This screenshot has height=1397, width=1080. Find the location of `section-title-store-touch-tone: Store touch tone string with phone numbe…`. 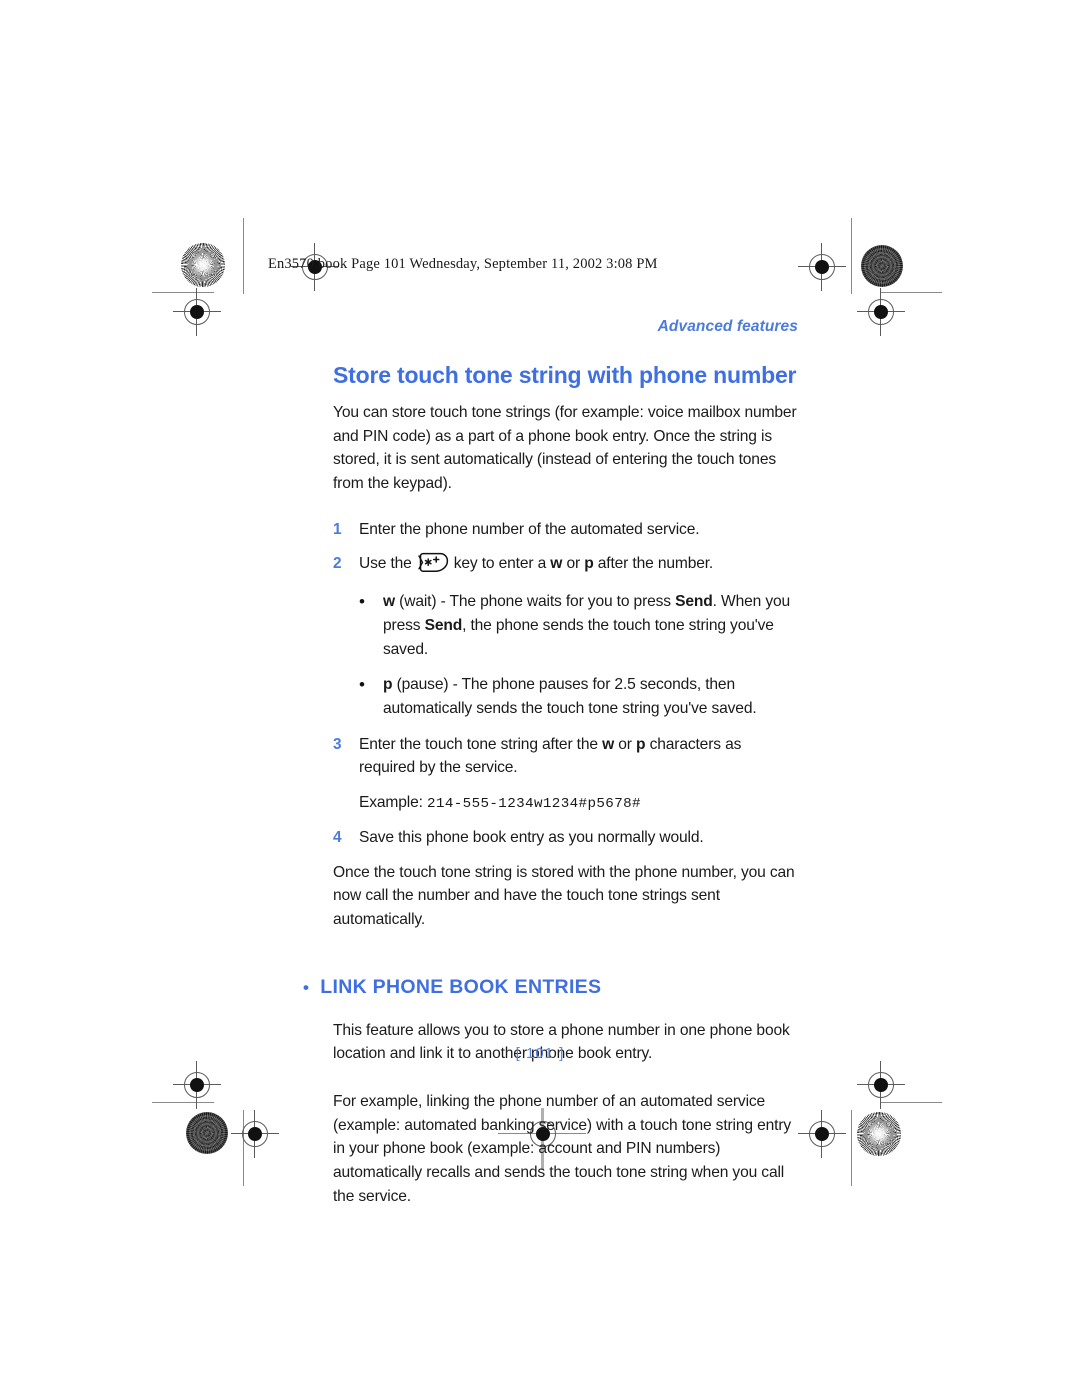

section-title-store-touch-tone: Store touch tone string with phone numbe… is located at coordinates (565, 375).